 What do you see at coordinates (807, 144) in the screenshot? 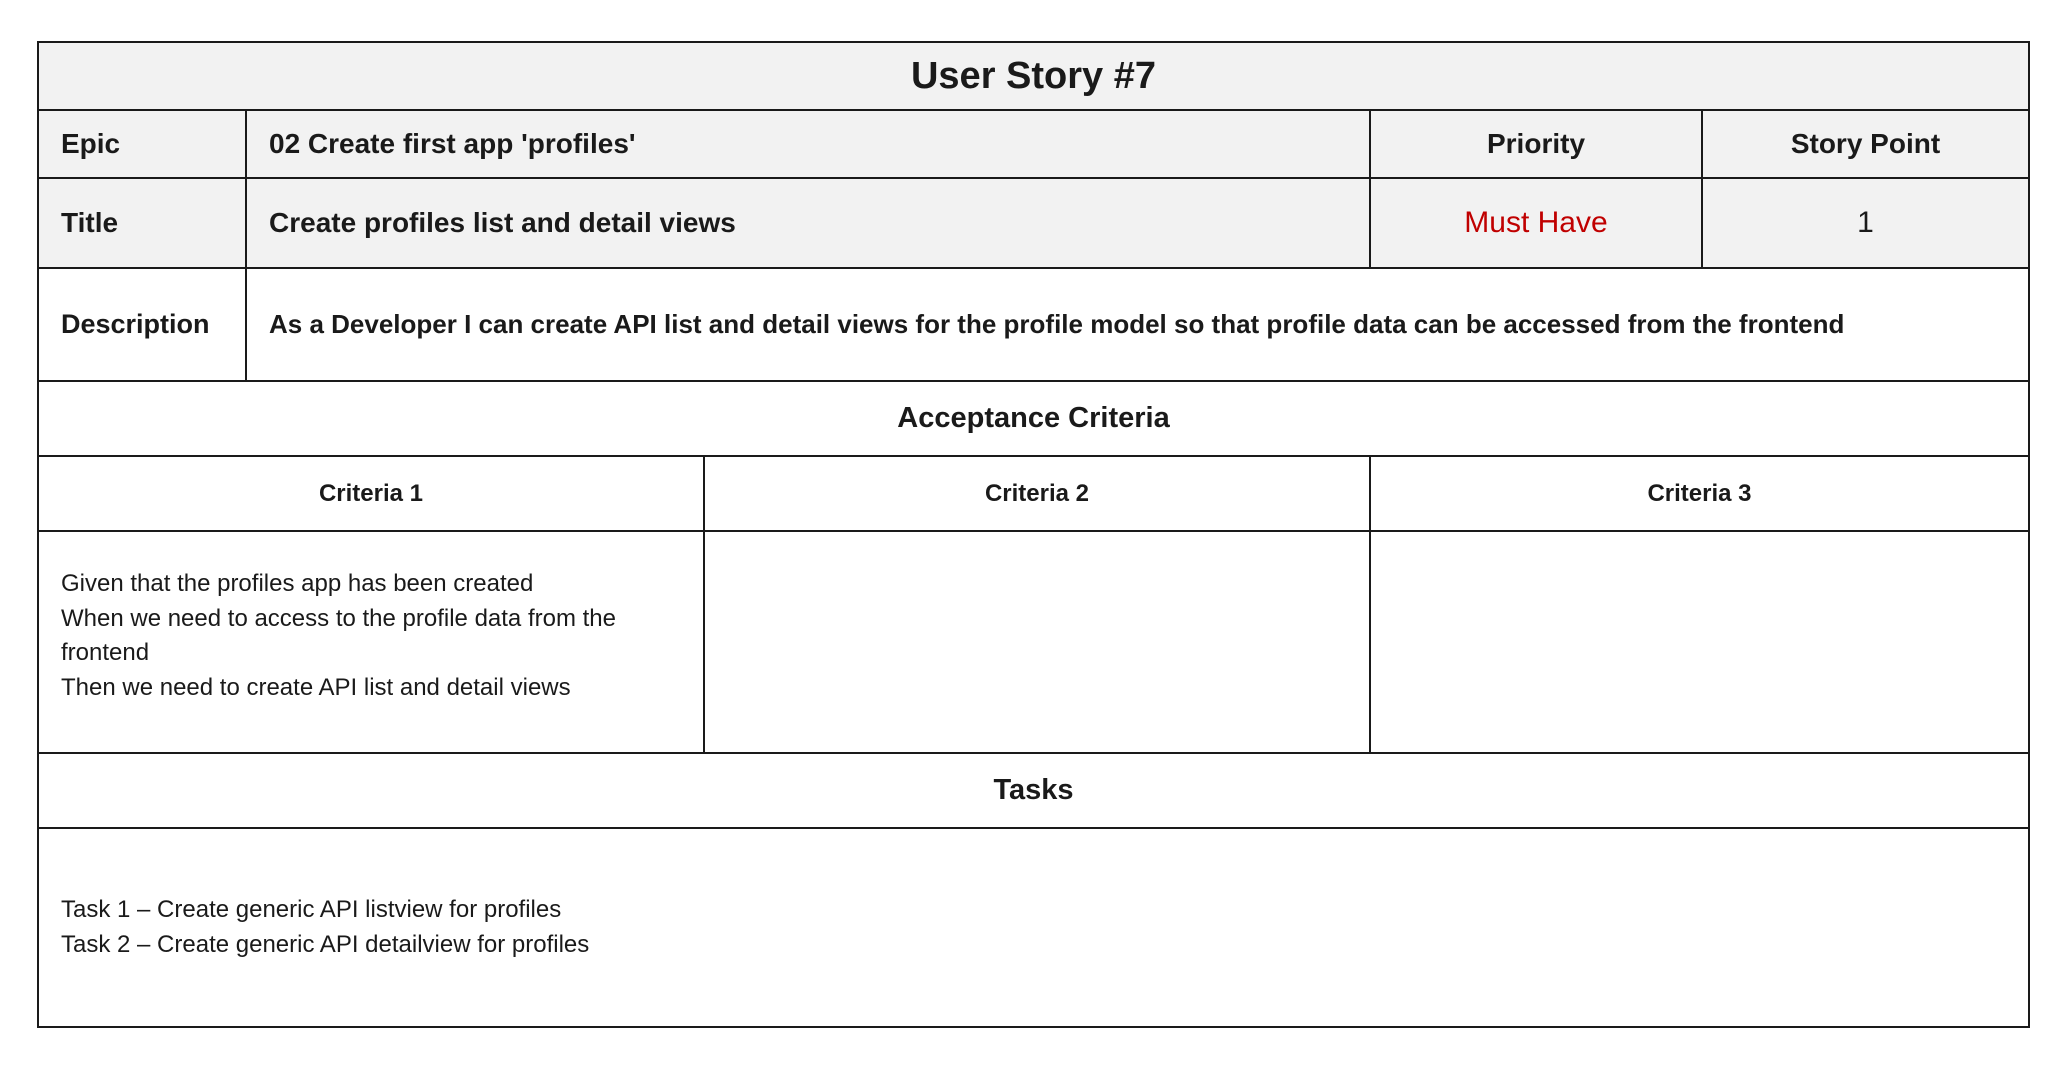
I see `epic-value-cell: 02 Create first app 'profiles'` at bounding box center [807, 144].